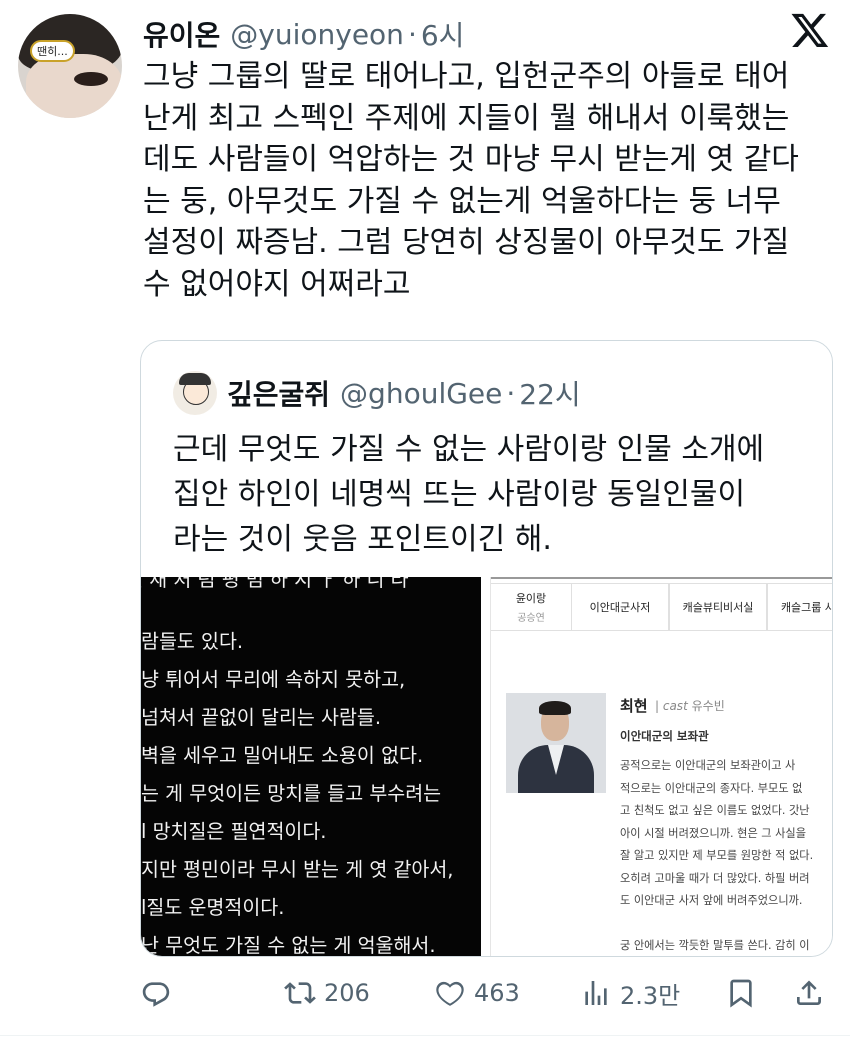  I want to click on character-tab: 캐슬그룹 사, so click(800, 607).